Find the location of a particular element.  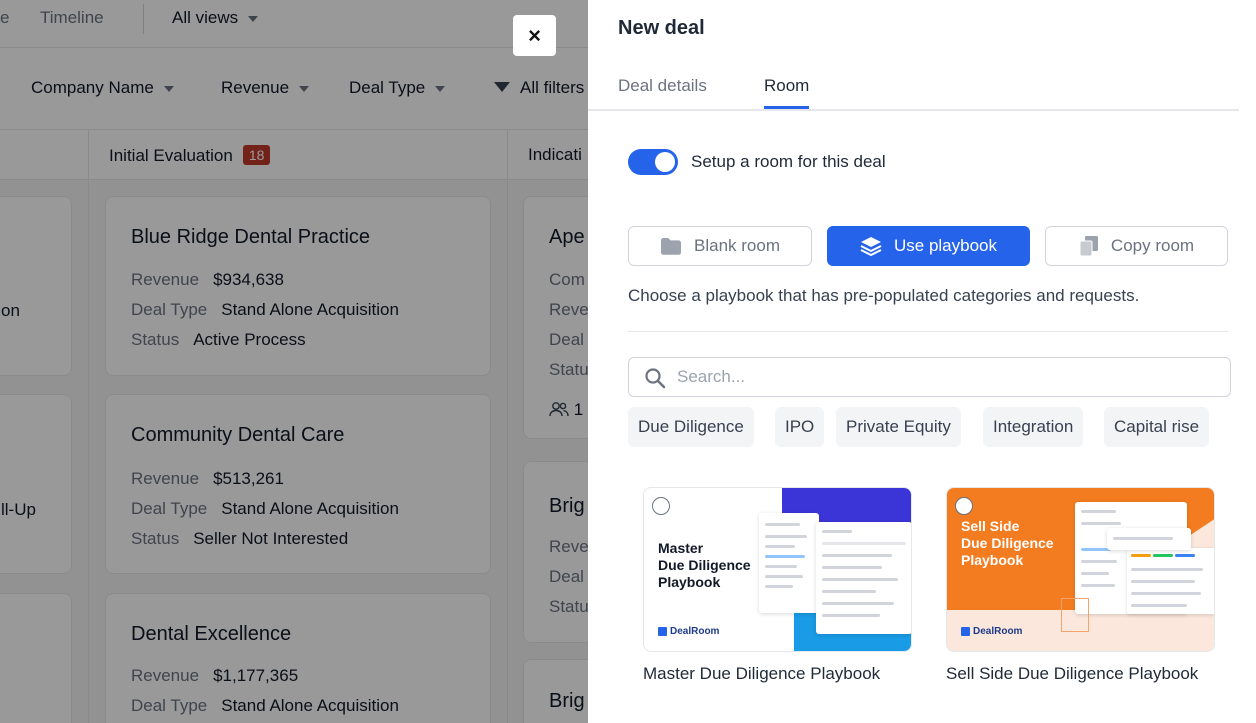

search-input is located at coordinates (947, 377).